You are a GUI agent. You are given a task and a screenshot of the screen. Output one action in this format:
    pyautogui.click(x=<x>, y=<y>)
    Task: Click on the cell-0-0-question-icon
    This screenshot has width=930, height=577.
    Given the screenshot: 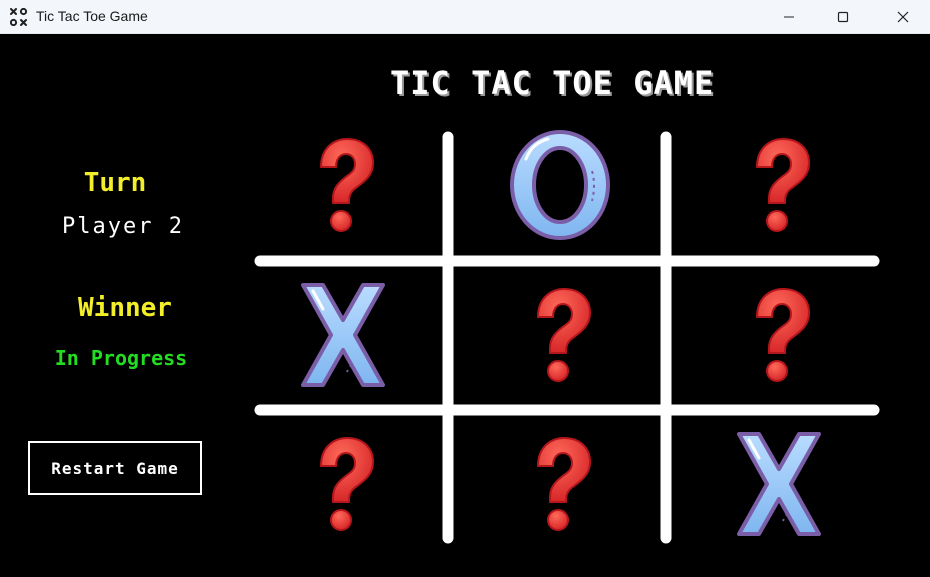 What is the action you would take?
    pyautogui.click(x=347, y=185)
    